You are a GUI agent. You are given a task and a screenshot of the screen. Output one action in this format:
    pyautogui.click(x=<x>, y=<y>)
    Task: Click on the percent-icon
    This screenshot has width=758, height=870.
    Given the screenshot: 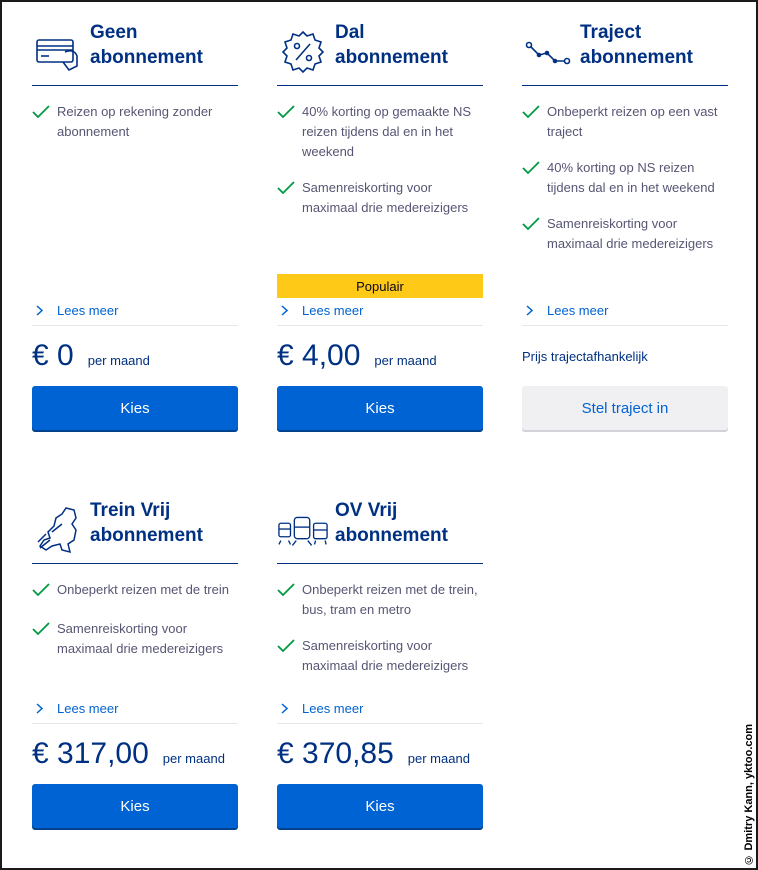 What is the action you would take?
    pyautogui.click(x=303, y=52)
    